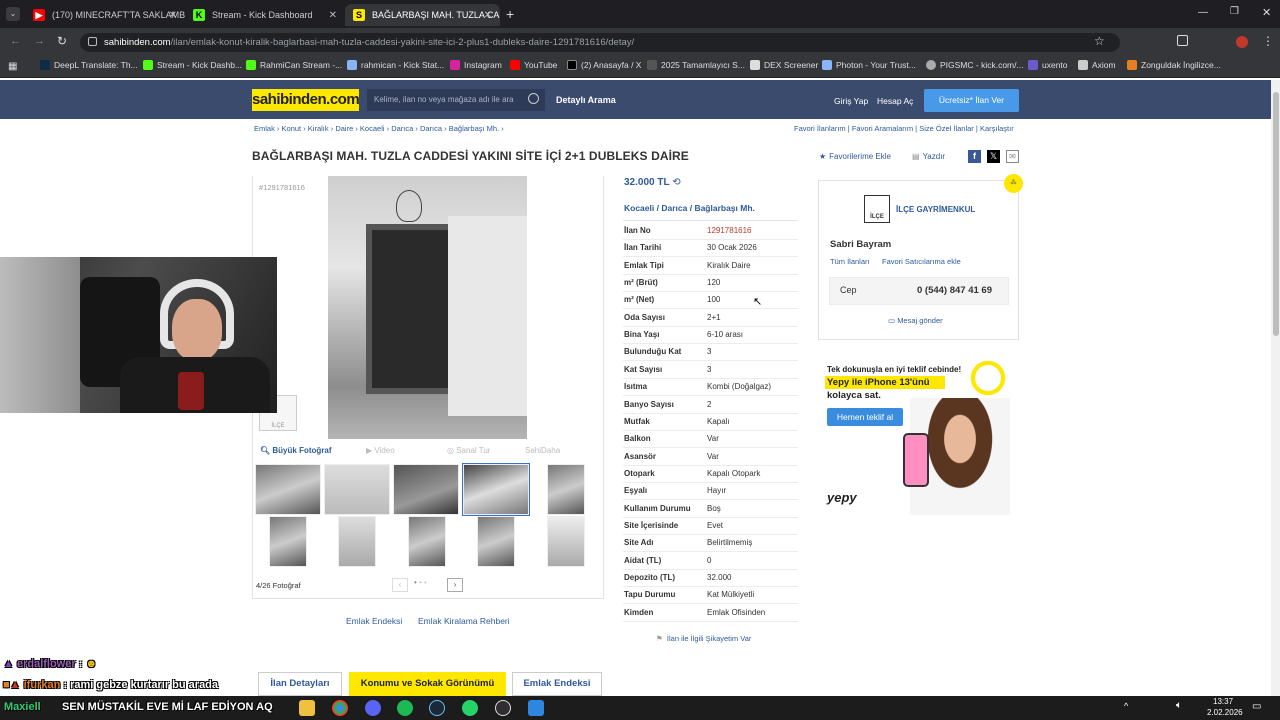 The width and height of the screenshot is (1280, 720). I want to click on search-icon, so click(533, 98).